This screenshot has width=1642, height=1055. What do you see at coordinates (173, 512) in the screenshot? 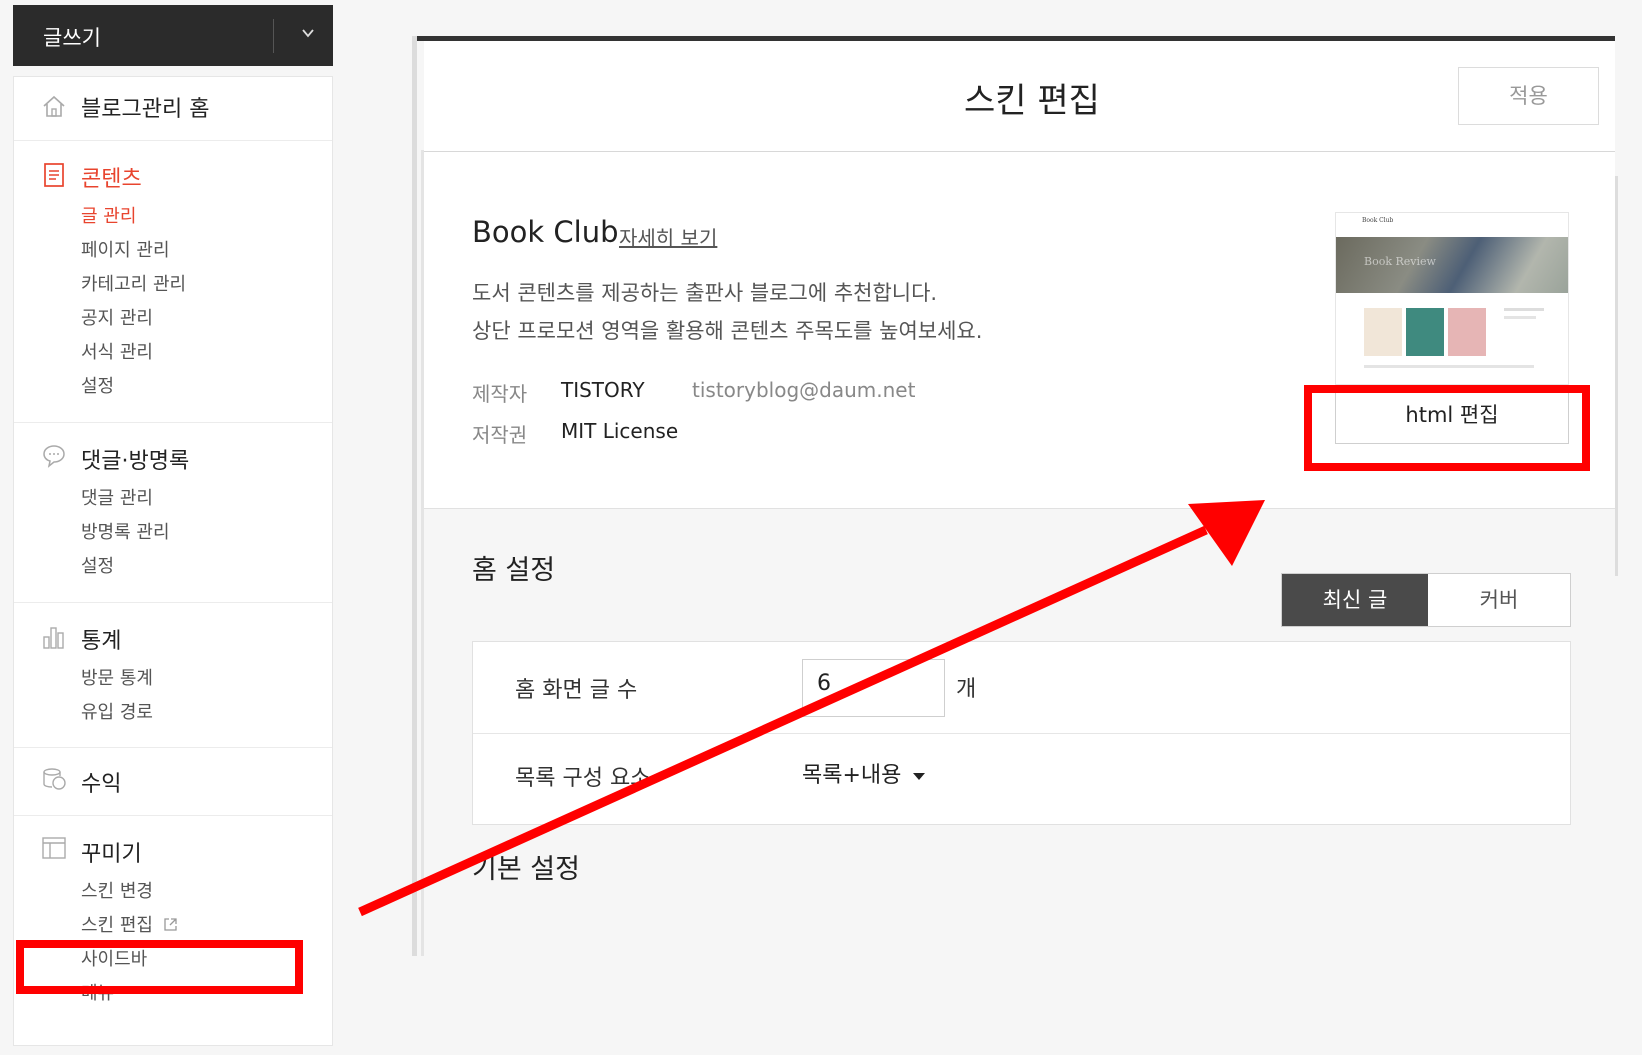
I see `sidebar-section-comments: 댓글·방명록 댓글 관리 방명록 관리 설정` at bounding box center [173, 512].